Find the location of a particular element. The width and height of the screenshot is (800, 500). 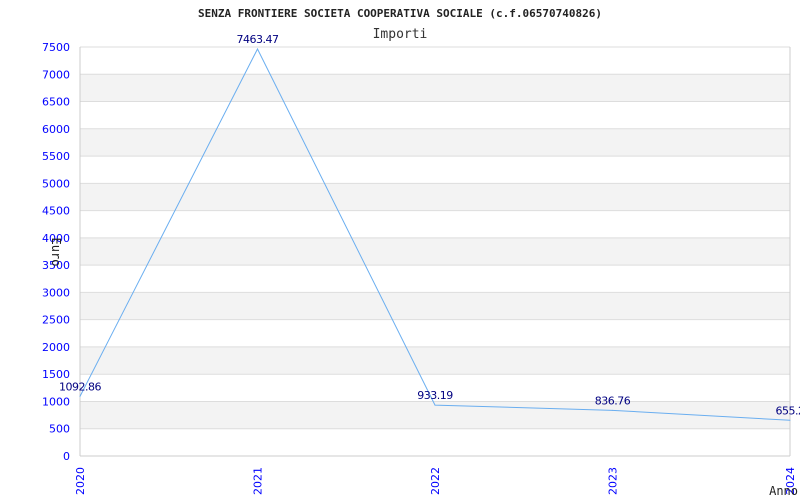

y-tick-label: 2000 is located at coordinates (56, 347).